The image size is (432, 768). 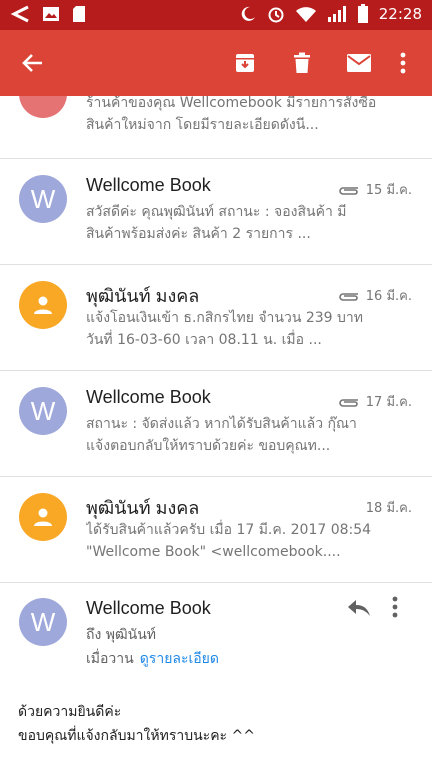 I want to click on email-meta: 18 มี.ค., so click(x=389, y=507).